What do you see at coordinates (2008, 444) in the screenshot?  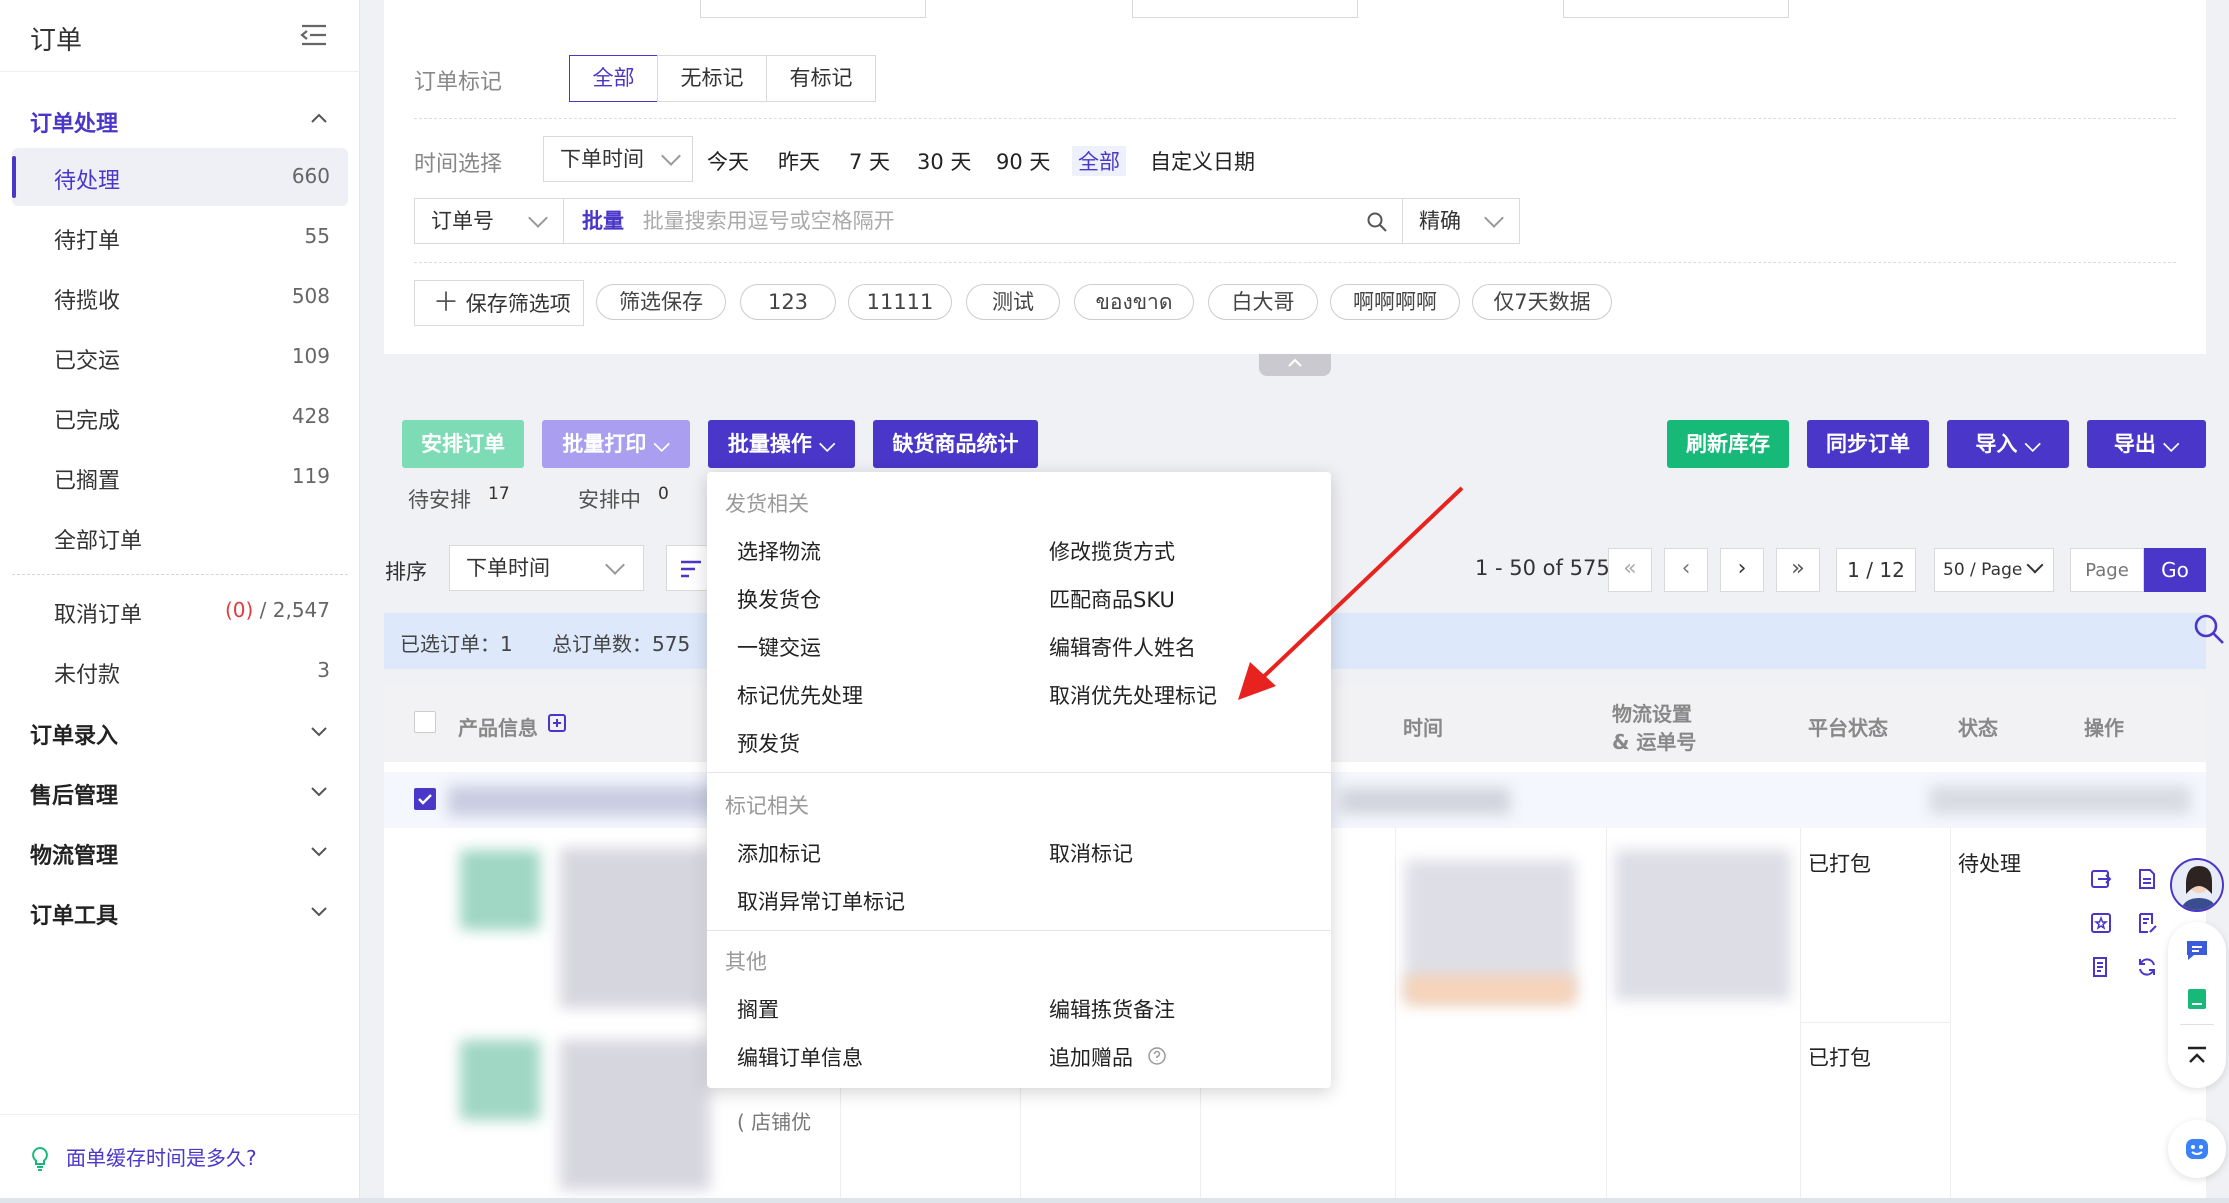 I see `import-button: 导入 ⌵` at bounding box center [2008, 444].